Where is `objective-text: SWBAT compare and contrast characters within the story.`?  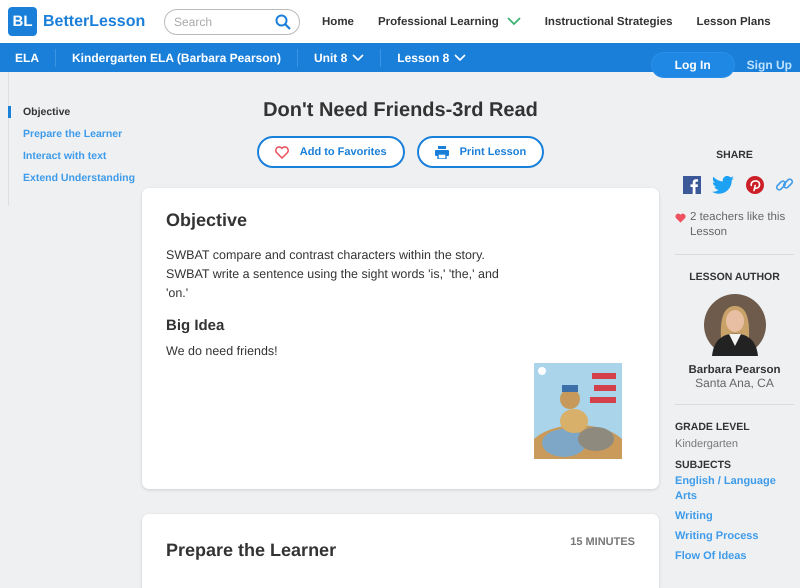 objective-text: SWBAT compare and contrast characters within the story. is located at coordinates (326, 255).